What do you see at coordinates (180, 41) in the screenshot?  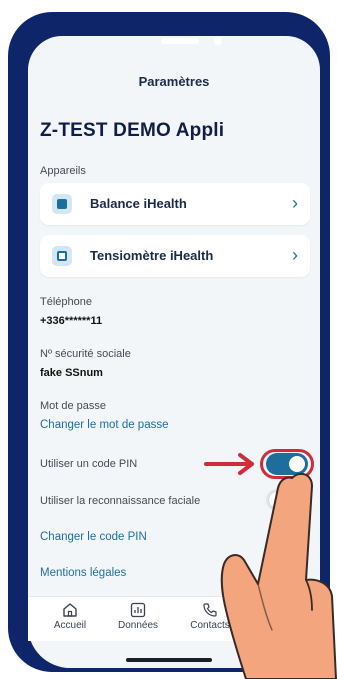 I see `notch-speaker` at bounding box center [180, 41].